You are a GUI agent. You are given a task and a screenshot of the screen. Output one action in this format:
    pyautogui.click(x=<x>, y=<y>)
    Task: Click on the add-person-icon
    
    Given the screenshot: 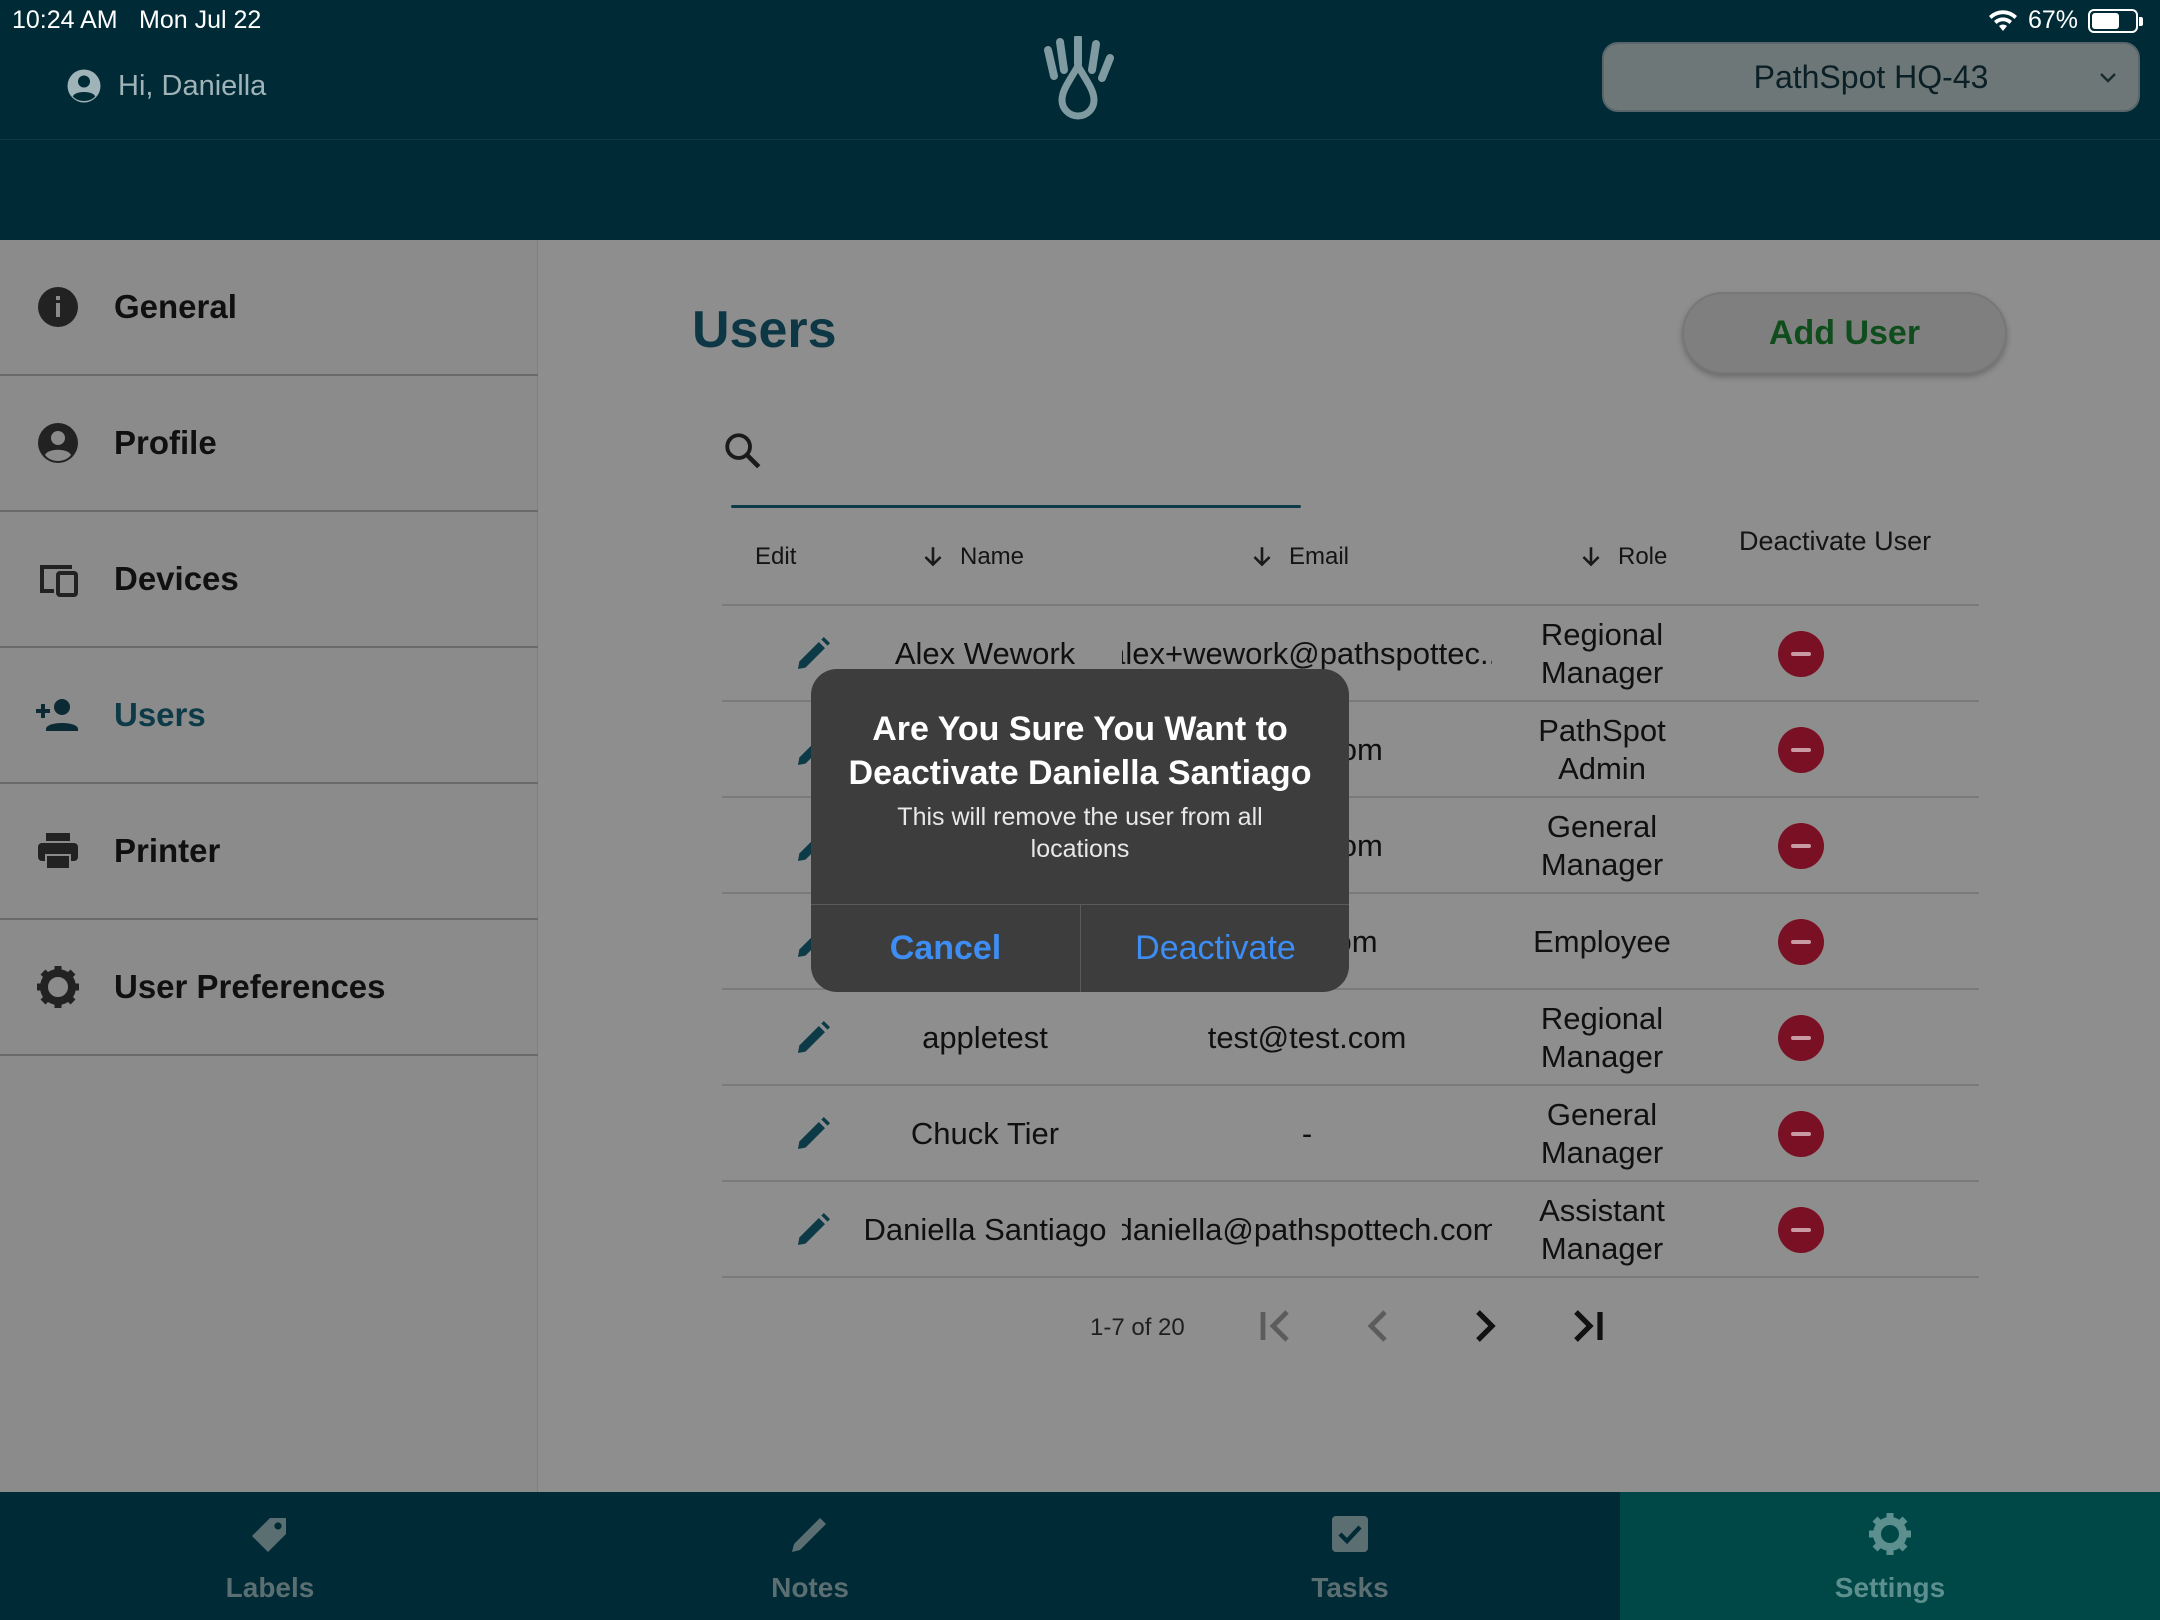 What is the action you would take?
    pyautogui.click(x=57, y=715)
    